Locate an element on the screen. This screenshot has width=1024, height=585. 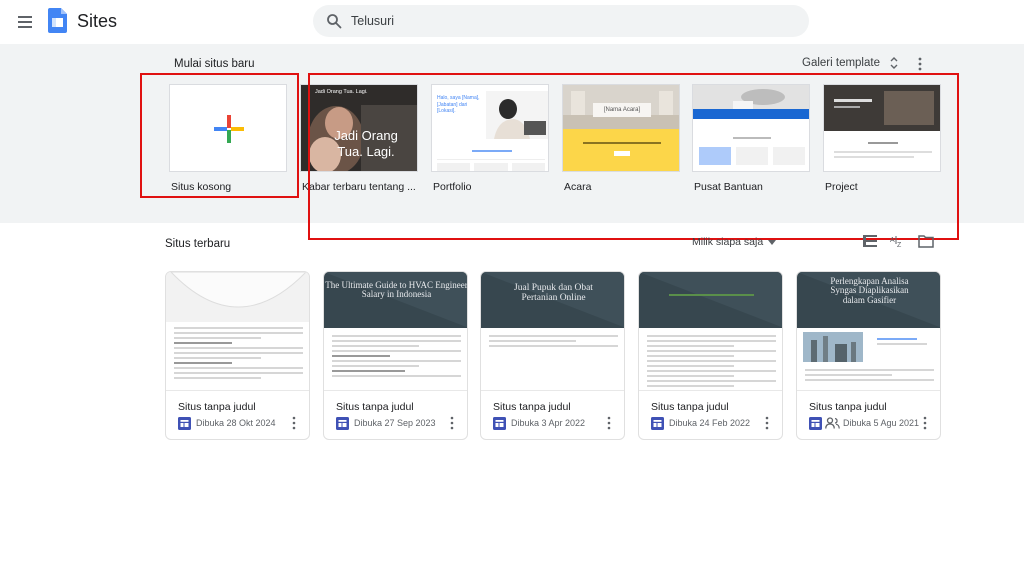
thumb-headline: Jadi Orang Tua. Lagi. is located at coordinates (366, 144).